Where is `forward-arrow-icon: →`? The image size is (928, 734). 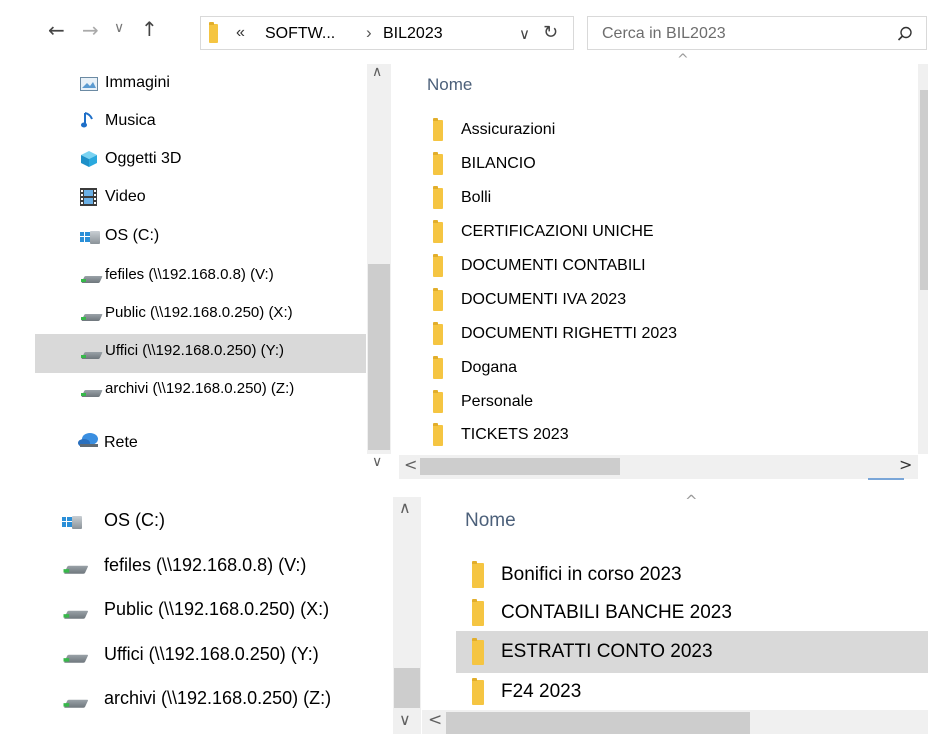 forward-arrow-icon: → is located at coordinates (90, 30).